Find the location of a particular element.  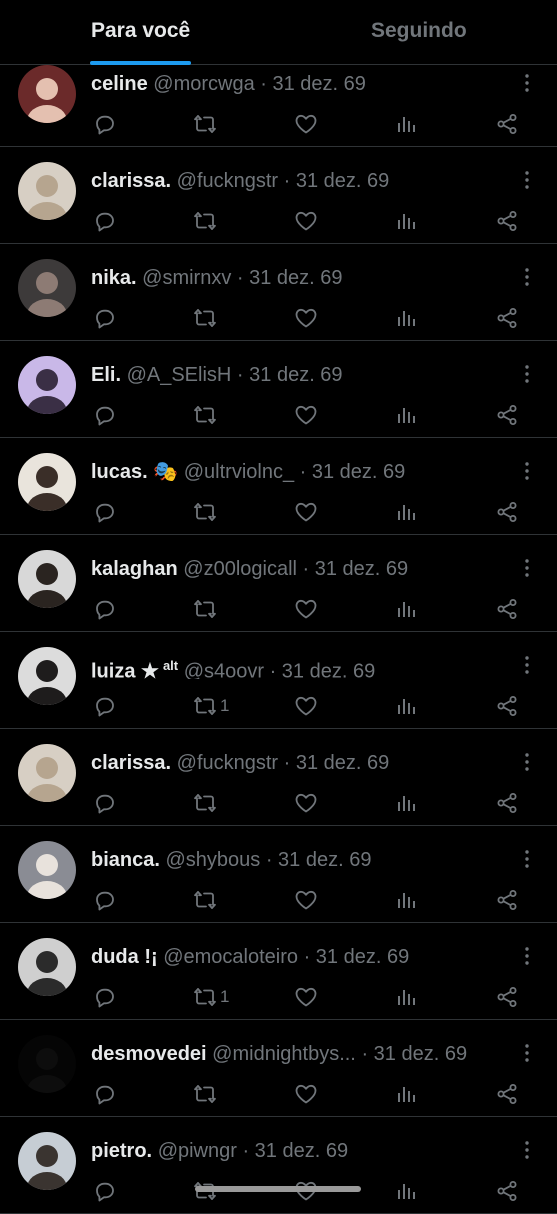

display-name: bianca. is located at coordinates (125, 860).